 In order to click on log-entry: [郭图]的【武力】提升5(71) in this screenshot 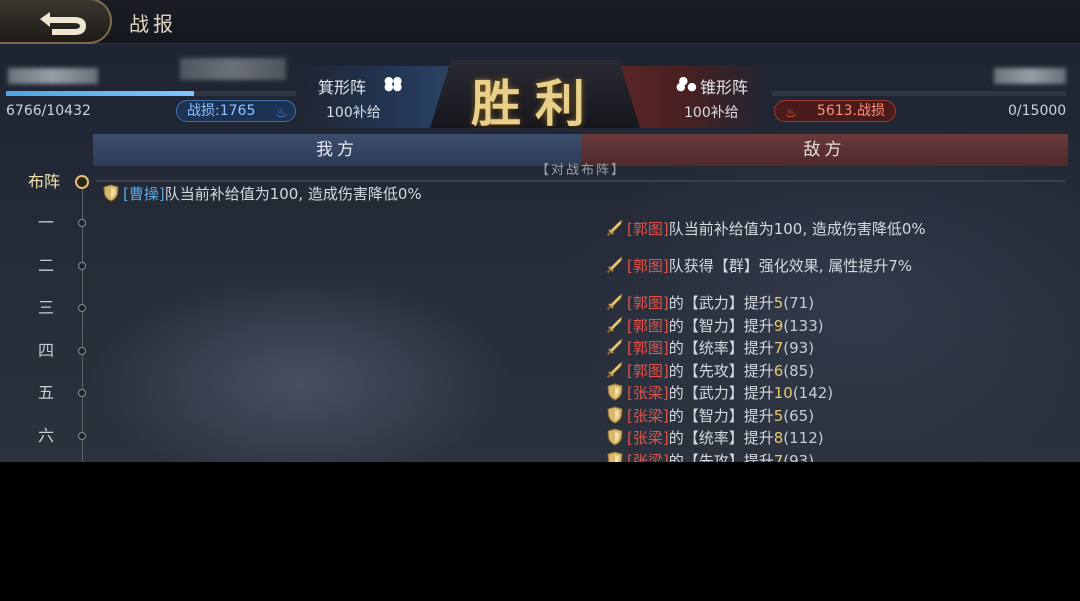, I will do `click(710, 303)`.